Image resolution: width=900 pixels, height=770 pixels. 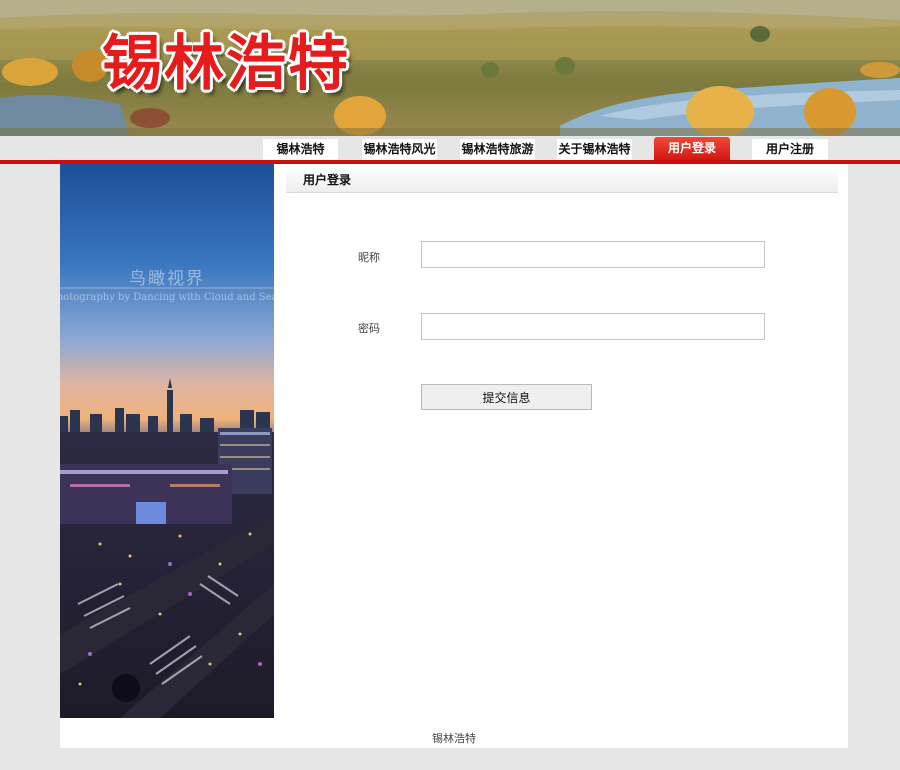 What do you see at coordinates (790, 149) in the screenshot?
I see `nav-item-register: 用户注册` at bounding box center [790, 149].